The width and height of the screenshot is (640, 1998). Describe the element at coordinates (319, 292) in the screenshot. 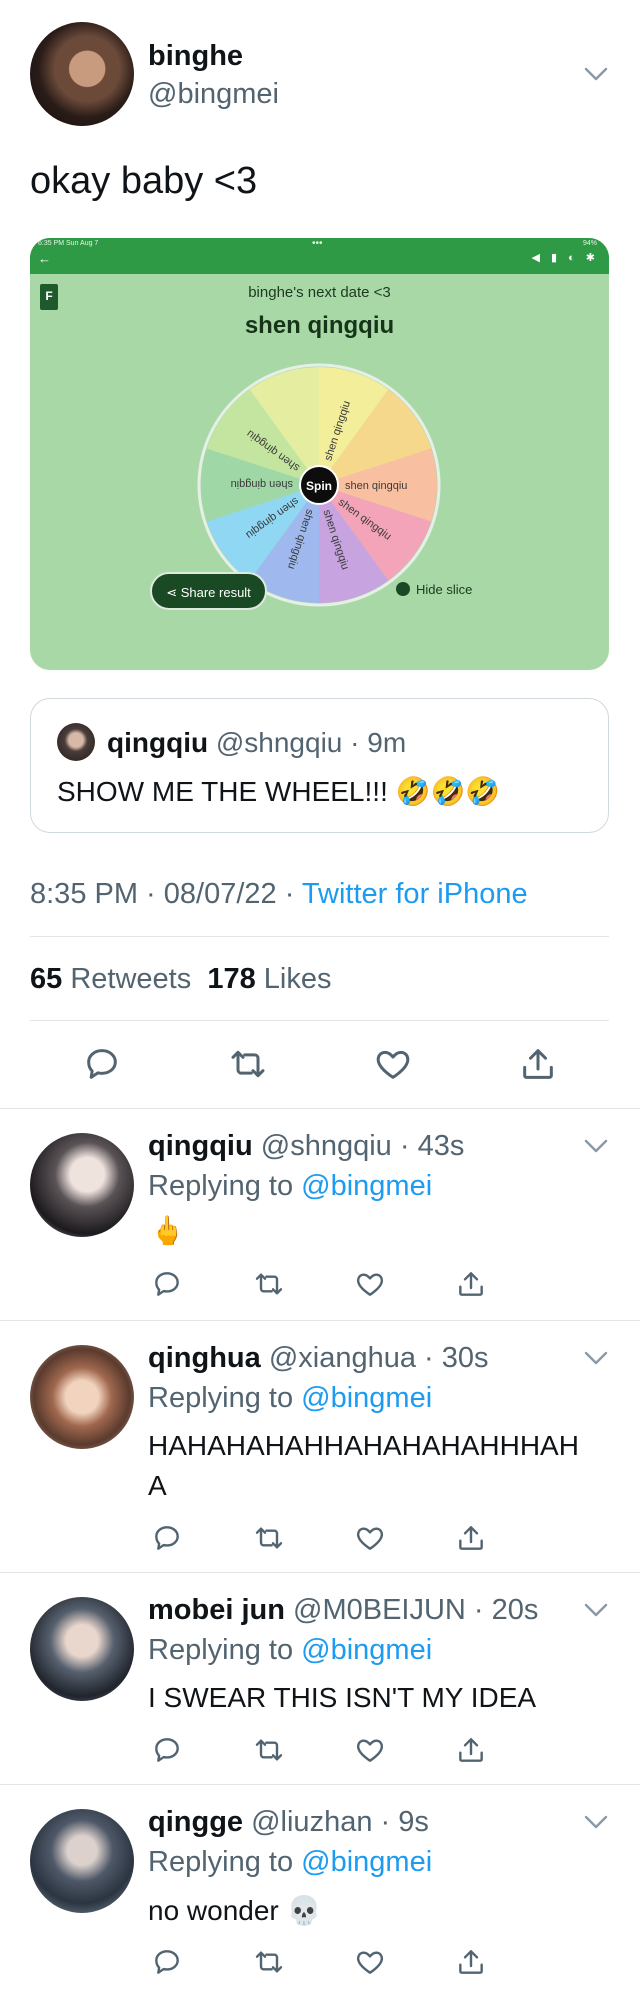

I see `wheel-subtitle: binghe's next date <3` at that location.